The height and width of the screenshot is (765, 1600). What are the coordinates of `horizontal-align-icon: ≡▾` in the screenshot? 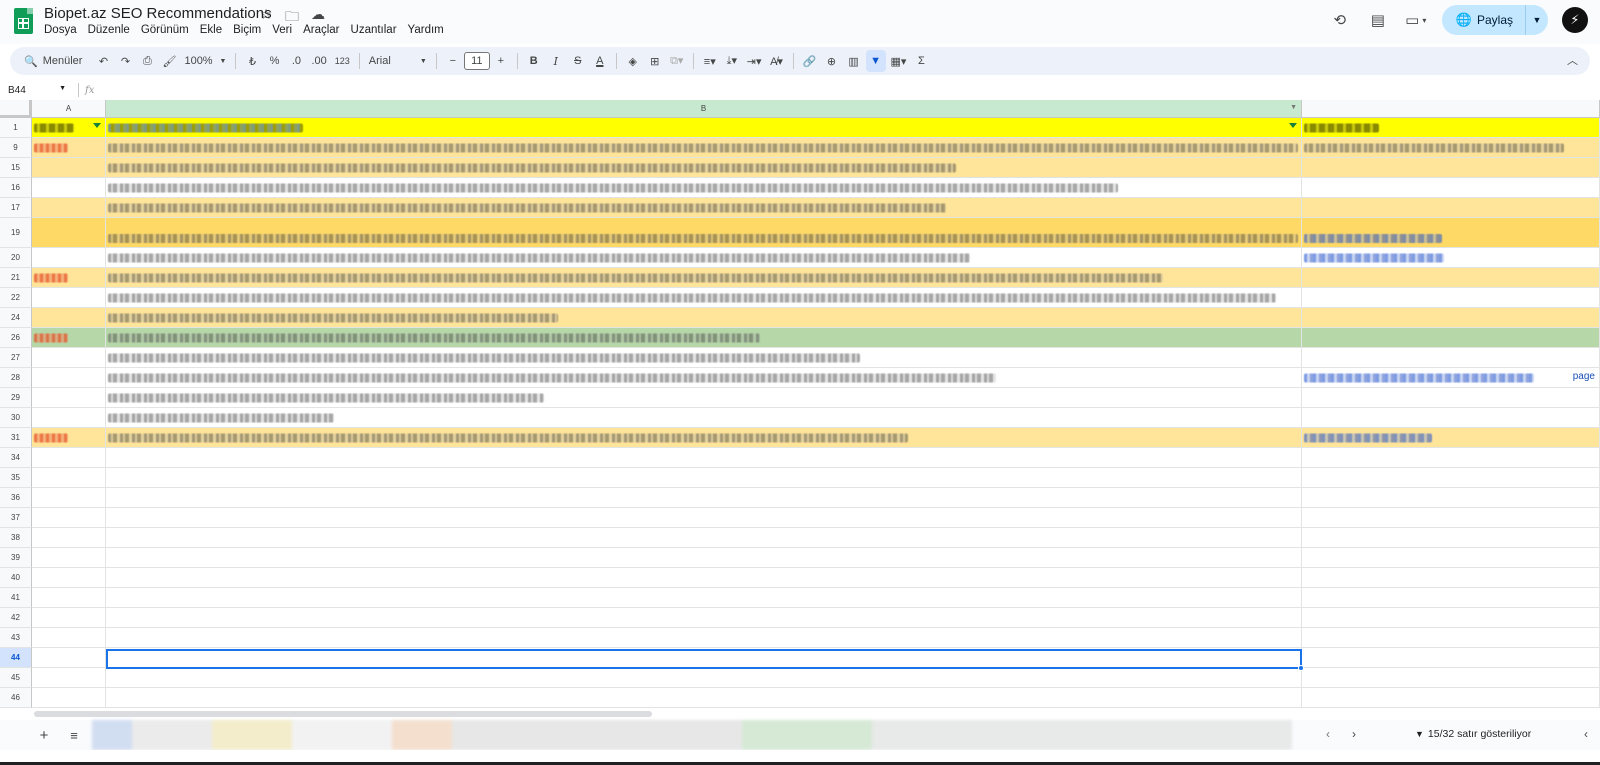 It's located at (710, 61).